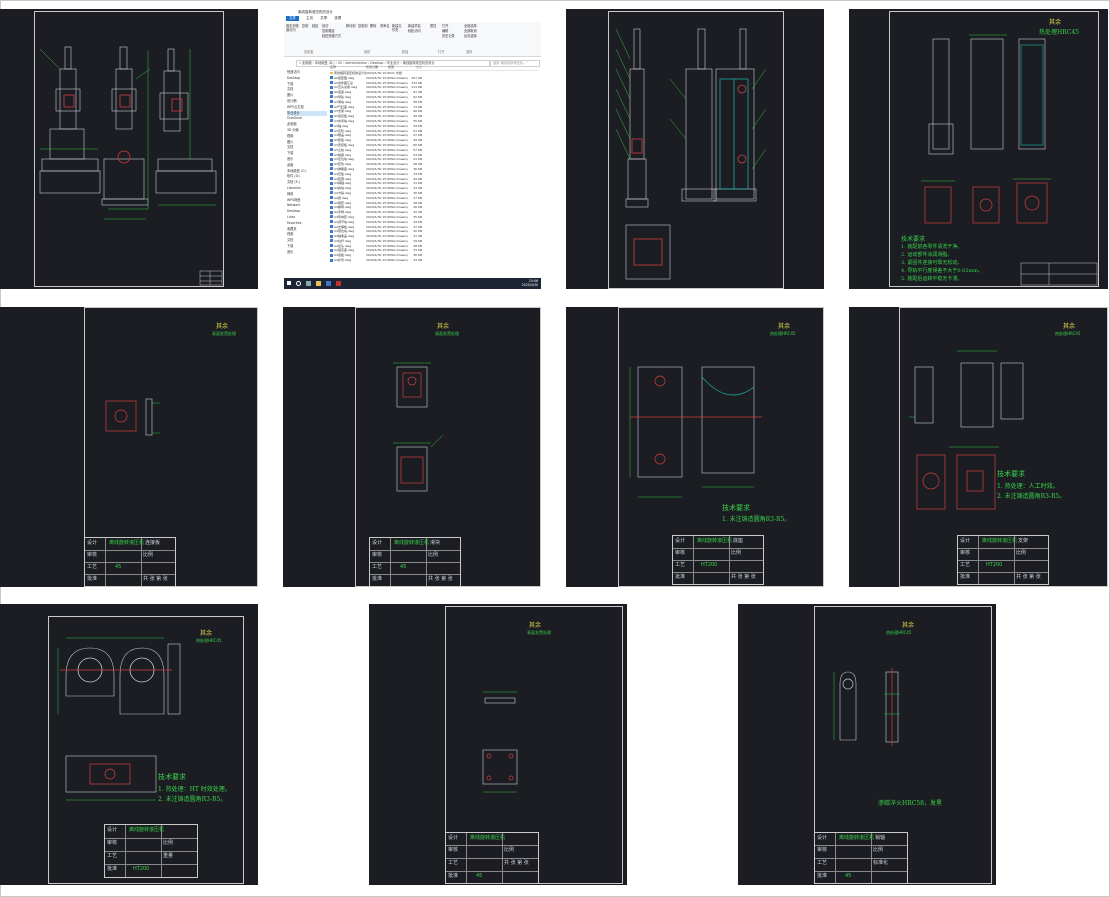  Describe the element at coordinates (315, 26) in the screenshot. I see `paste-button: 粘贴` at that location.